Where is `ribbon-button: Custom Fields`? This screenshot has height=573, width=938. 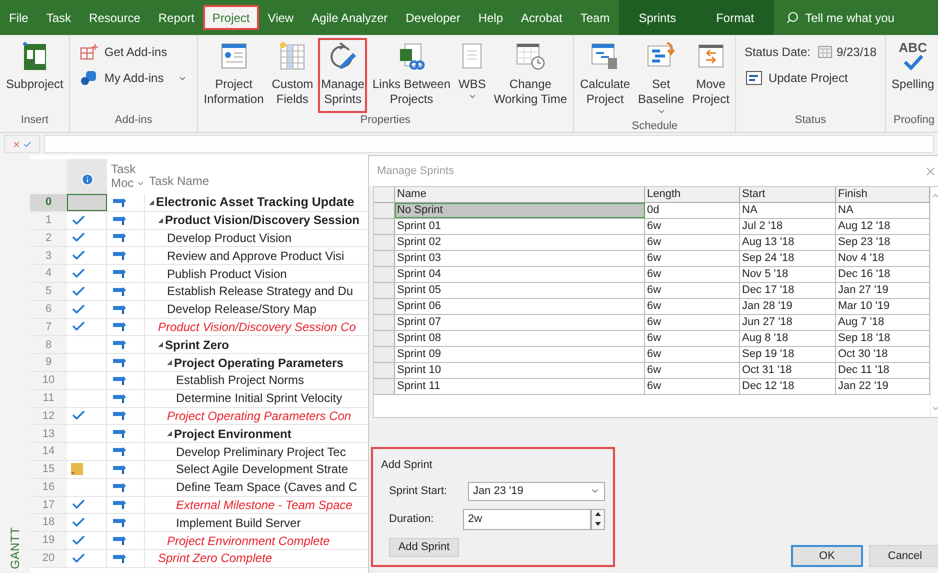
ribbon-button: Custom Fields is located at coordinates (293, 75).